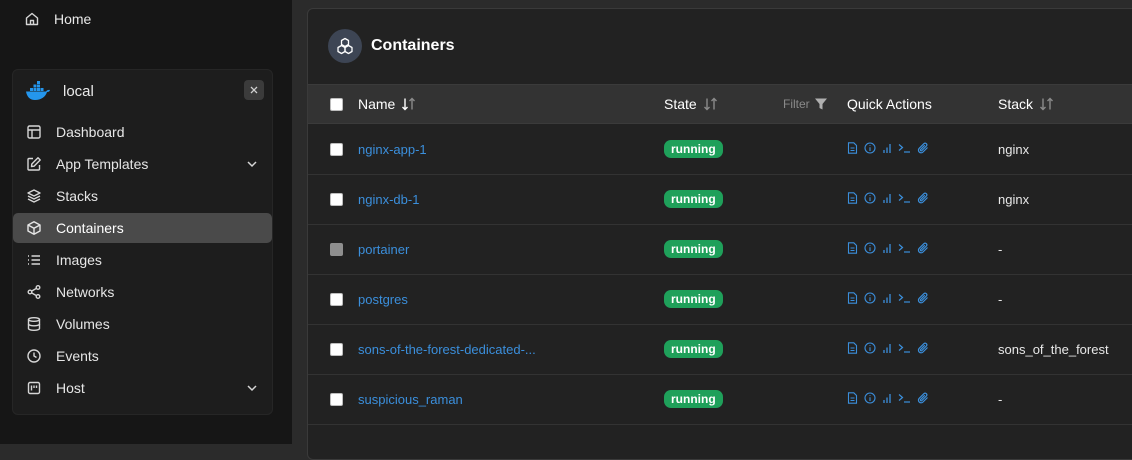  I want to click on sidebar-item-label: Dashboard, so click(90, 132).